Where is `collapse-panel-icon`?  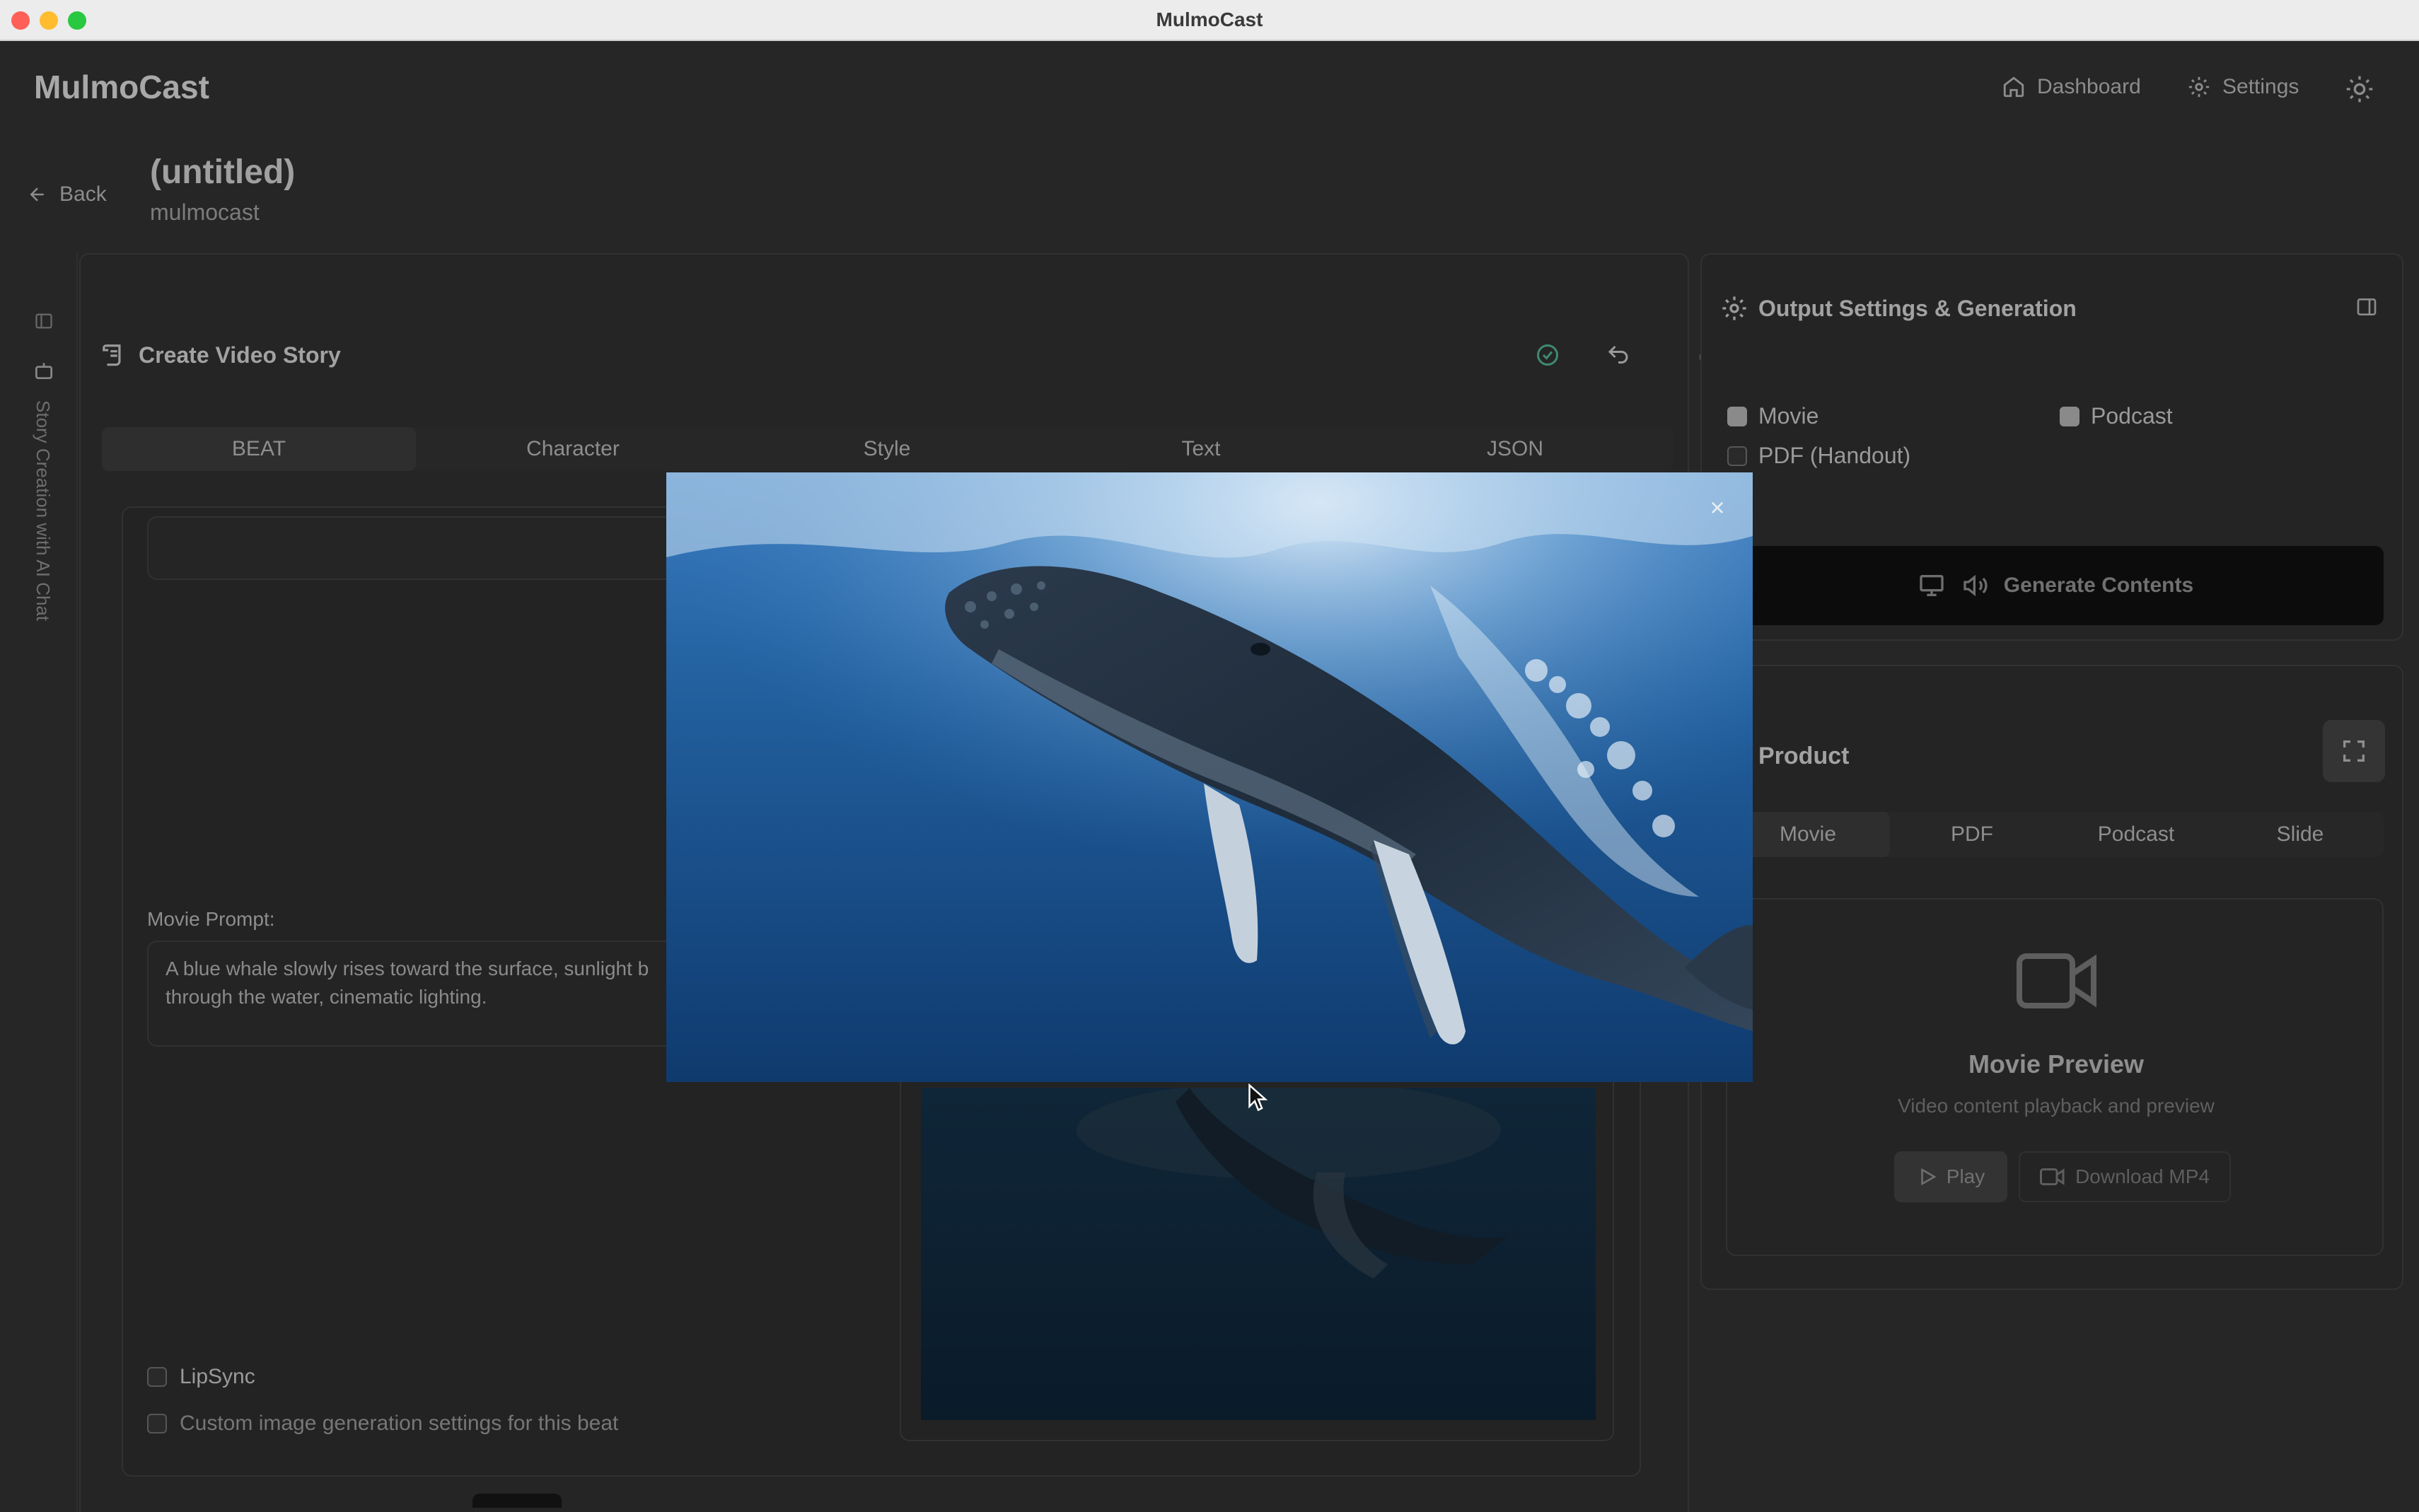
collapse-panel-icon is located at coordinates (2367, 307).